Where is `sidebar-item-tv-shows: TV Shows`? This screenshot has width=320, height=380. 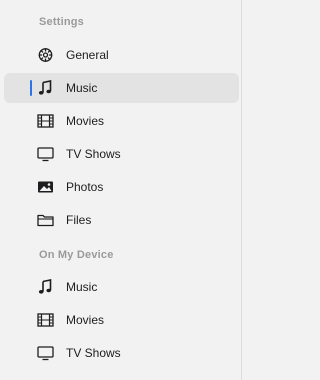
sidebar-item-tv-shows: TV Shows is located at coordinates (120, 154).